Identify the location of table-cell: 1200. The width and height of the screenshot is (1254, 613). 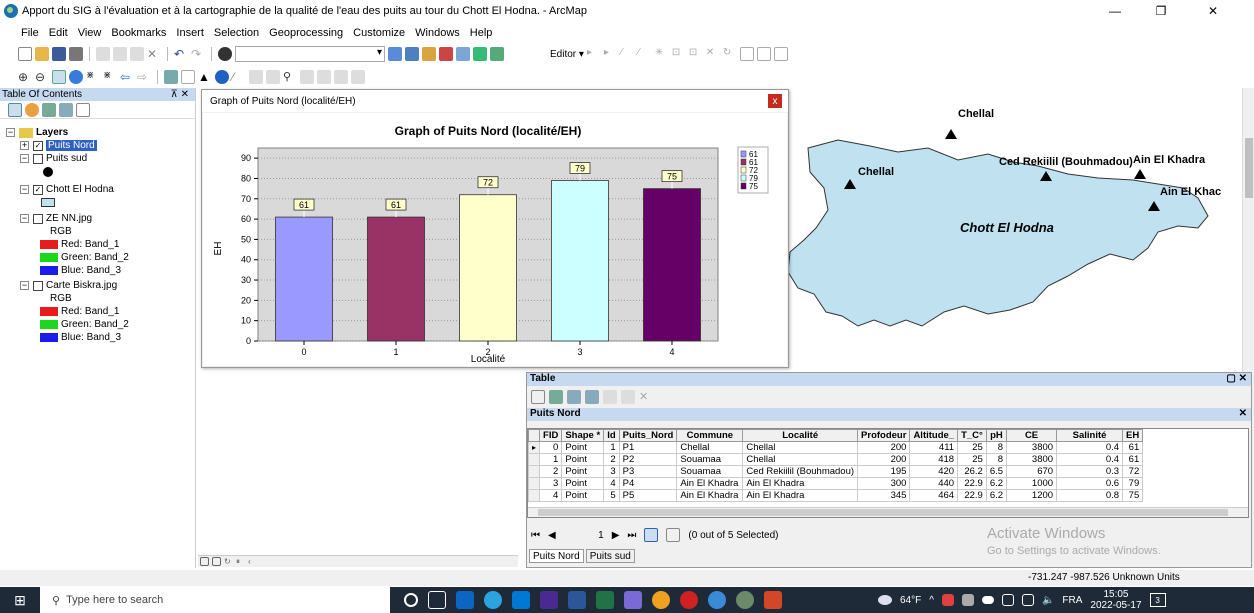
(1032, 495).